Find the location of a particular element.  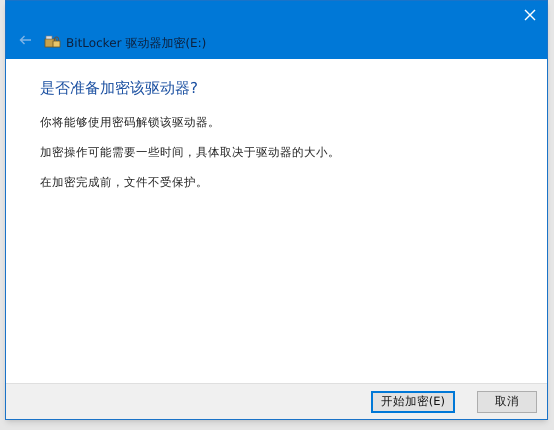

body-text: 你将能够使用密码解锁该驱动器。 is located at coordinates (130, 122).